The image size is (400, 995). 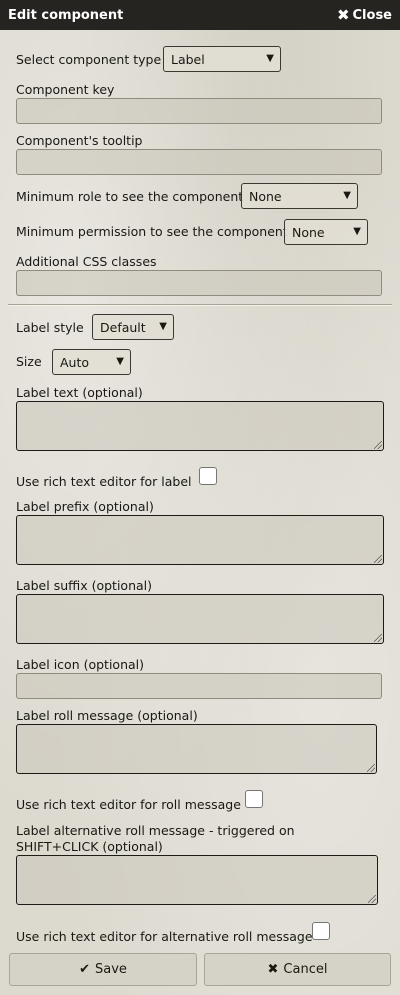 I want to click on label-icon-input, so click(x=199, y=686).